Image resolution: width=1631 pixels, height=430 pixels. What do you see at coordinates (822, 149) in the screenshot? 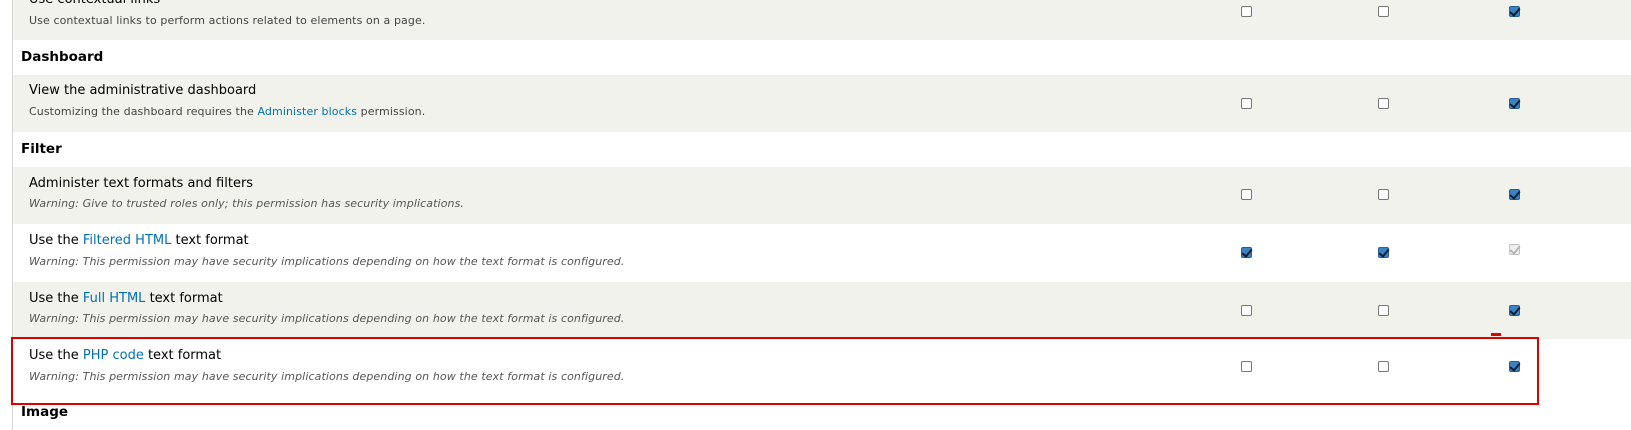
I see `section-header-filter: Filter` at bounding box center [822, 149].